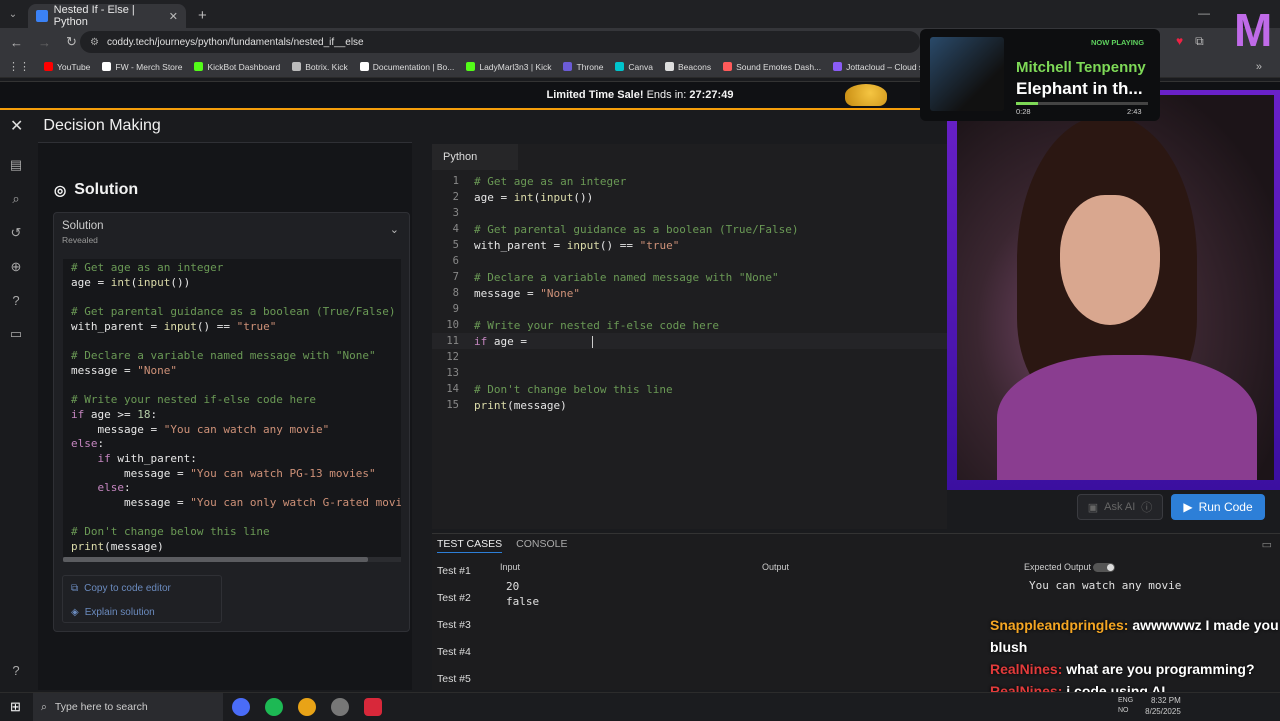  I want to click on tab-search-icon: ⌄, so click(13, 14).